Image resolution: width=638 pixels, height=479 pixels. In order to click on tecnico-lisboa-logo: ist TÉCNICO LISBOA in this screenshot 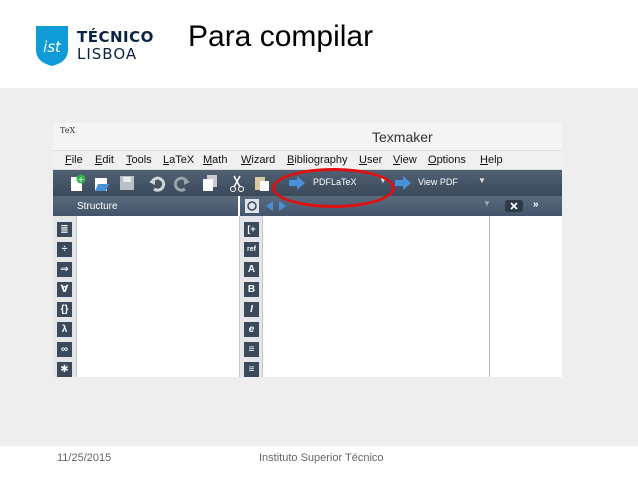, I will do `click(94, 48)`.